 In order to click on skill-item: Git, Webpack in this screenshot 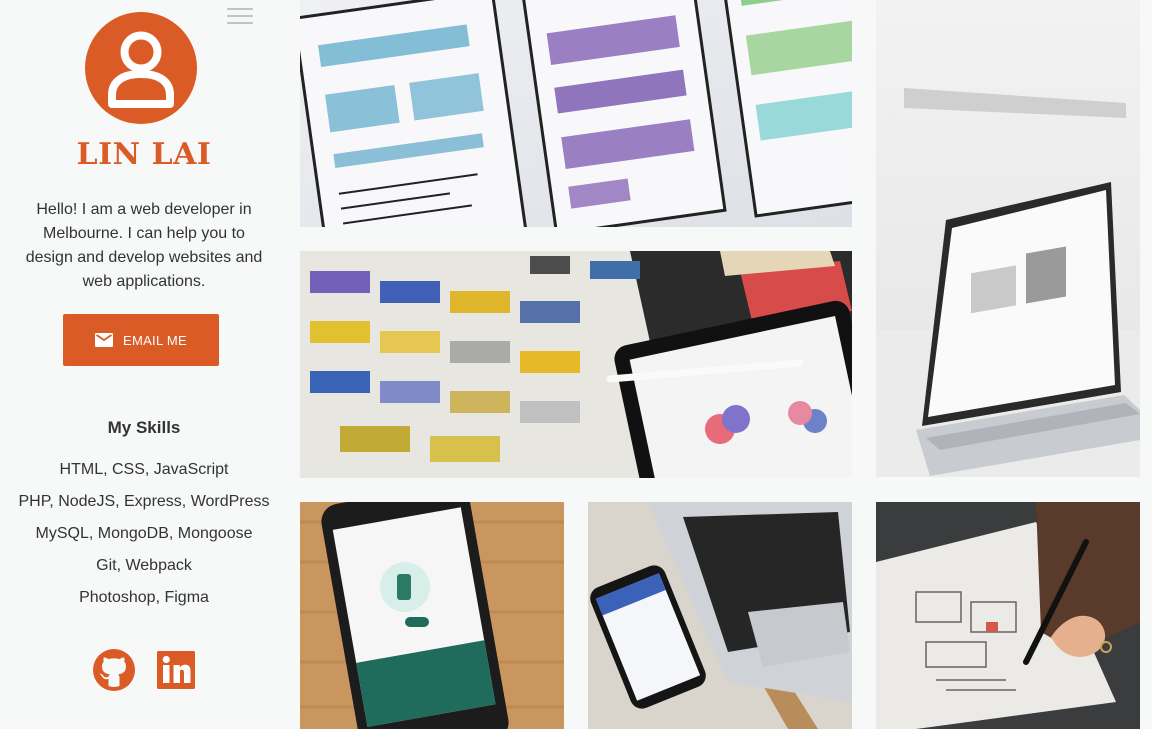, I will do `click(144, 565)`.